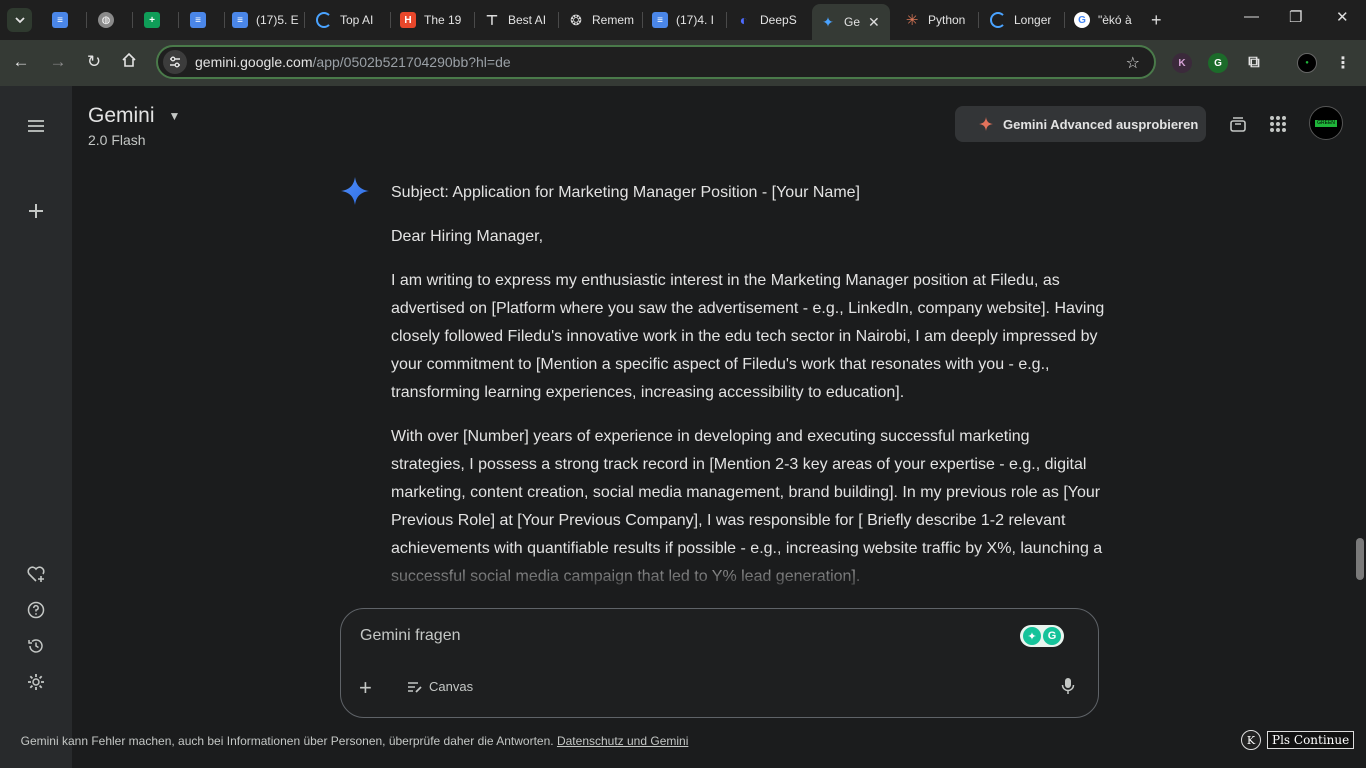 The image size is (1366, 768). I want to click on tune-icon, so click(175, 62).